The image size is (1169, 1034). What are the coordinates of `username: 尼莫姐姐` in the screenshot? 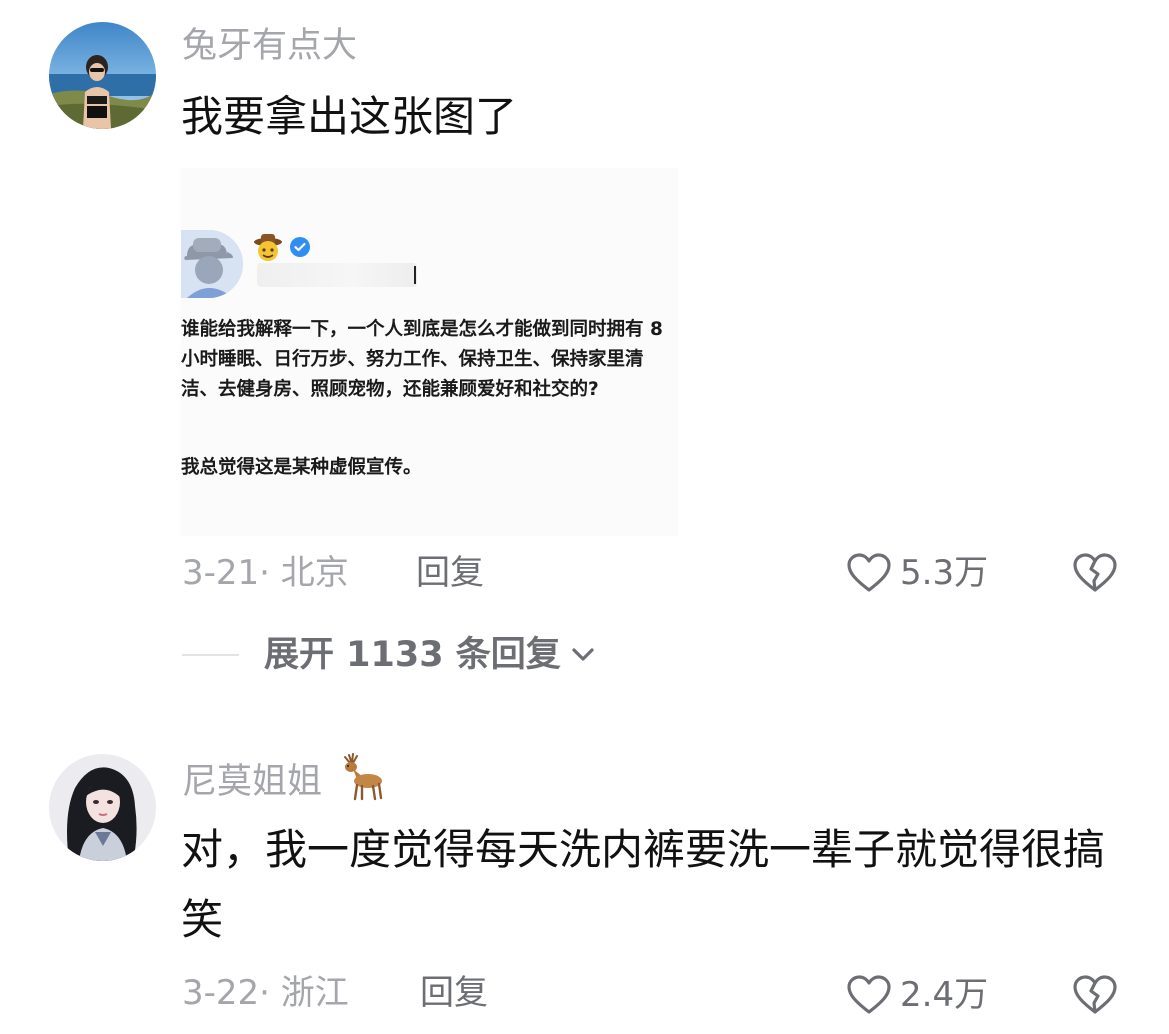 It's located at (283, 779).